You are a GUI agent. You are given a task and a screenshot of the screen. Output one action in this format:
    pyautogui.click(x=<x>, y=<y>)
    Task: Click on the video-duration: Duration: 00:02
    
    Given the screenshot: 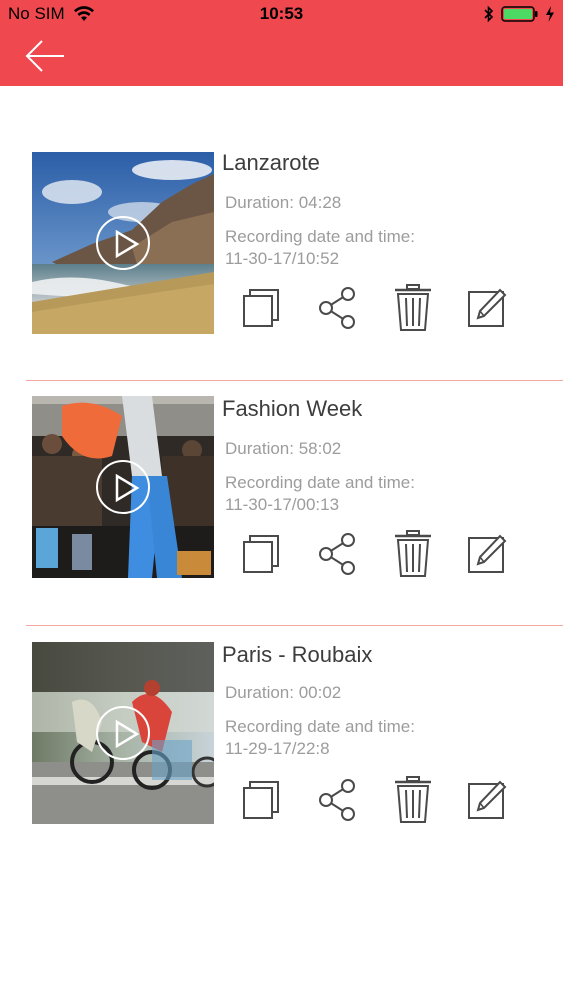 What is the action you would take?
    pyautogui.click(x=283, y=692)
    